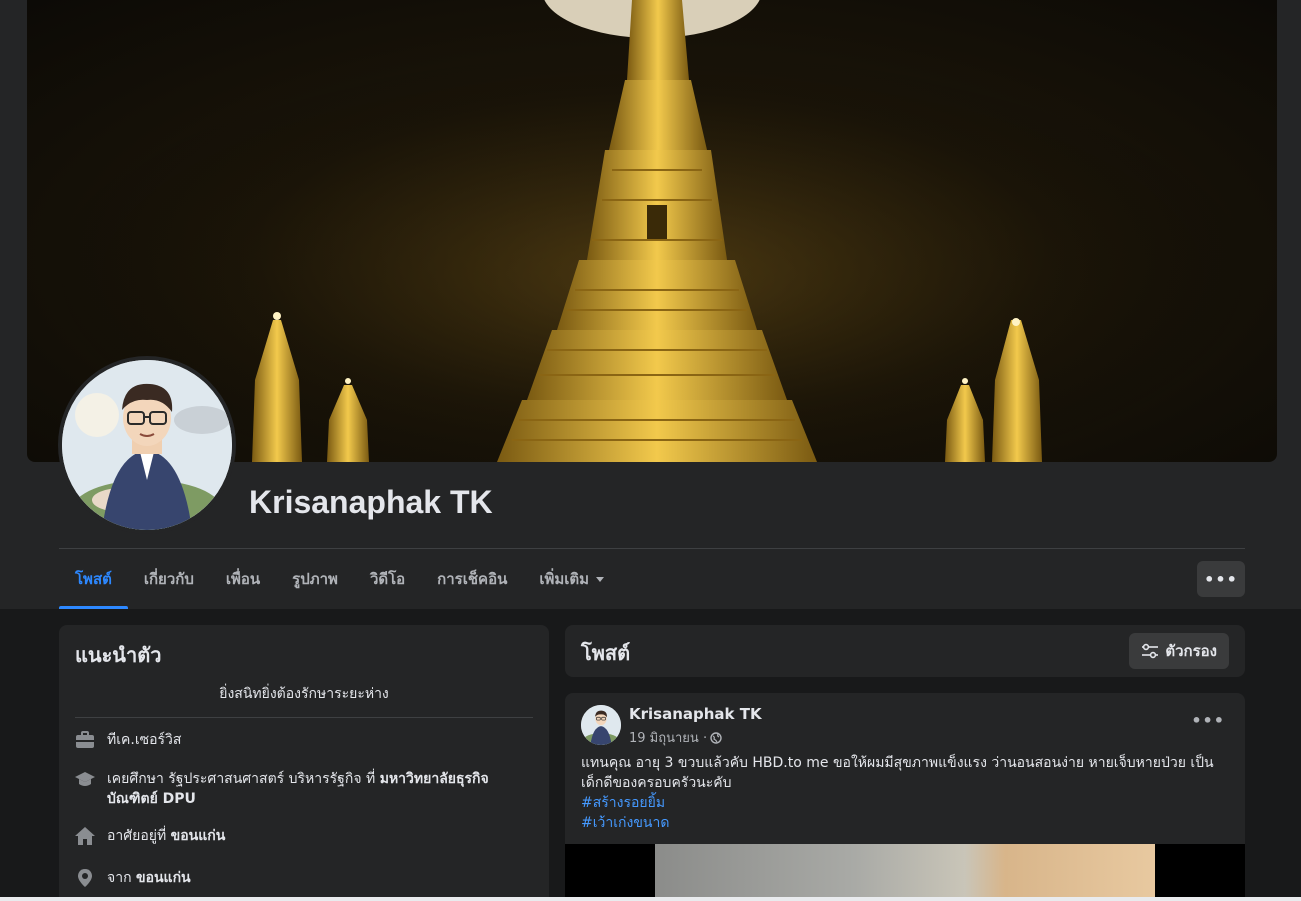 This screenshot has height=901, width=1301. I want to click on filter-button: ตัวกรอง, so click(1179, 651).